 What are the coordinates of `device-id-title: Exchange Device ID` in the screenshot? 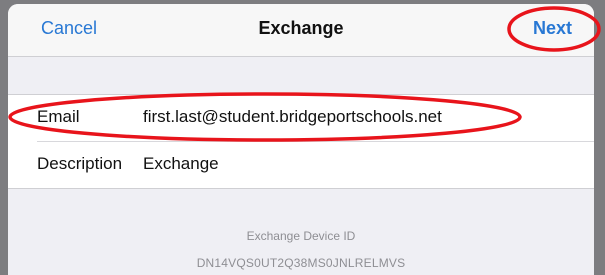 It's located at (301, 236).